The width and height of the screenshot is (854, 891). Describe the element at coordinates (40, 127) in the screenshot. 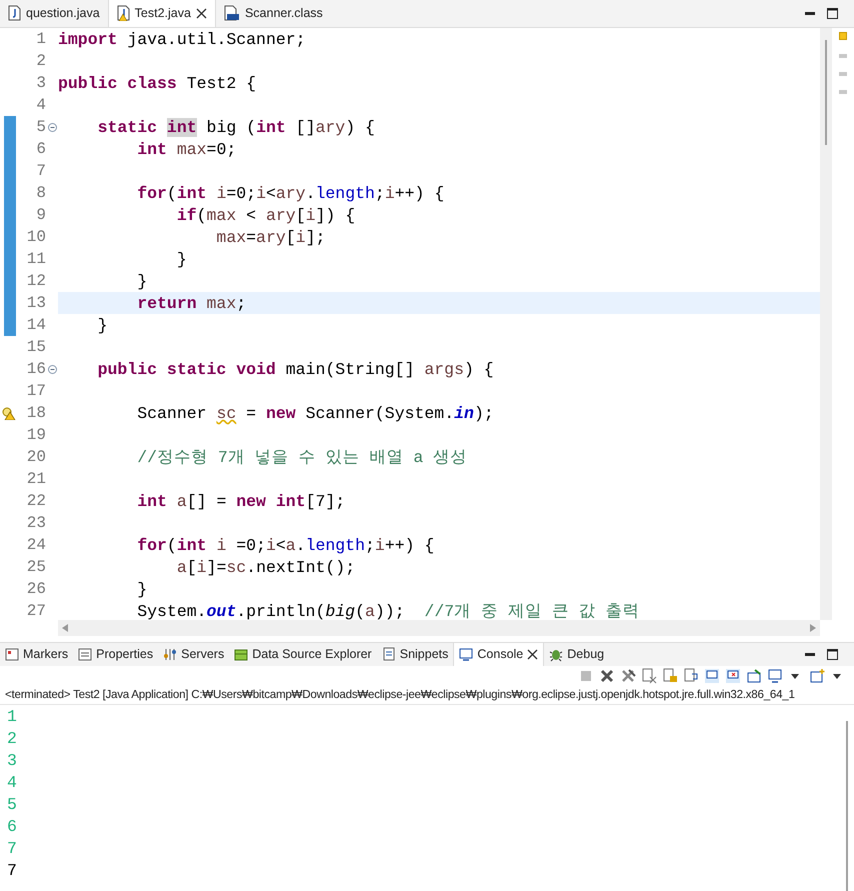

I see `line-number: 5` at that location.